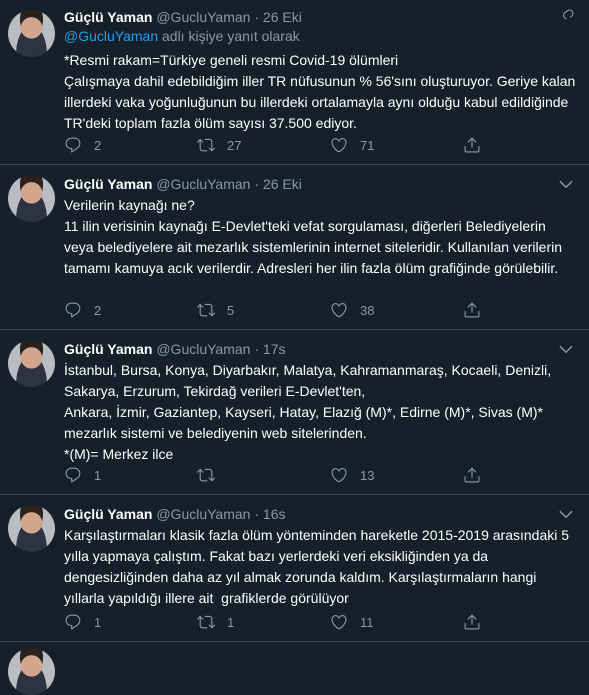 This screenshot has width=589, height=695. I want to click on reply-to-link: @GucluYaman, so click(111, 36).